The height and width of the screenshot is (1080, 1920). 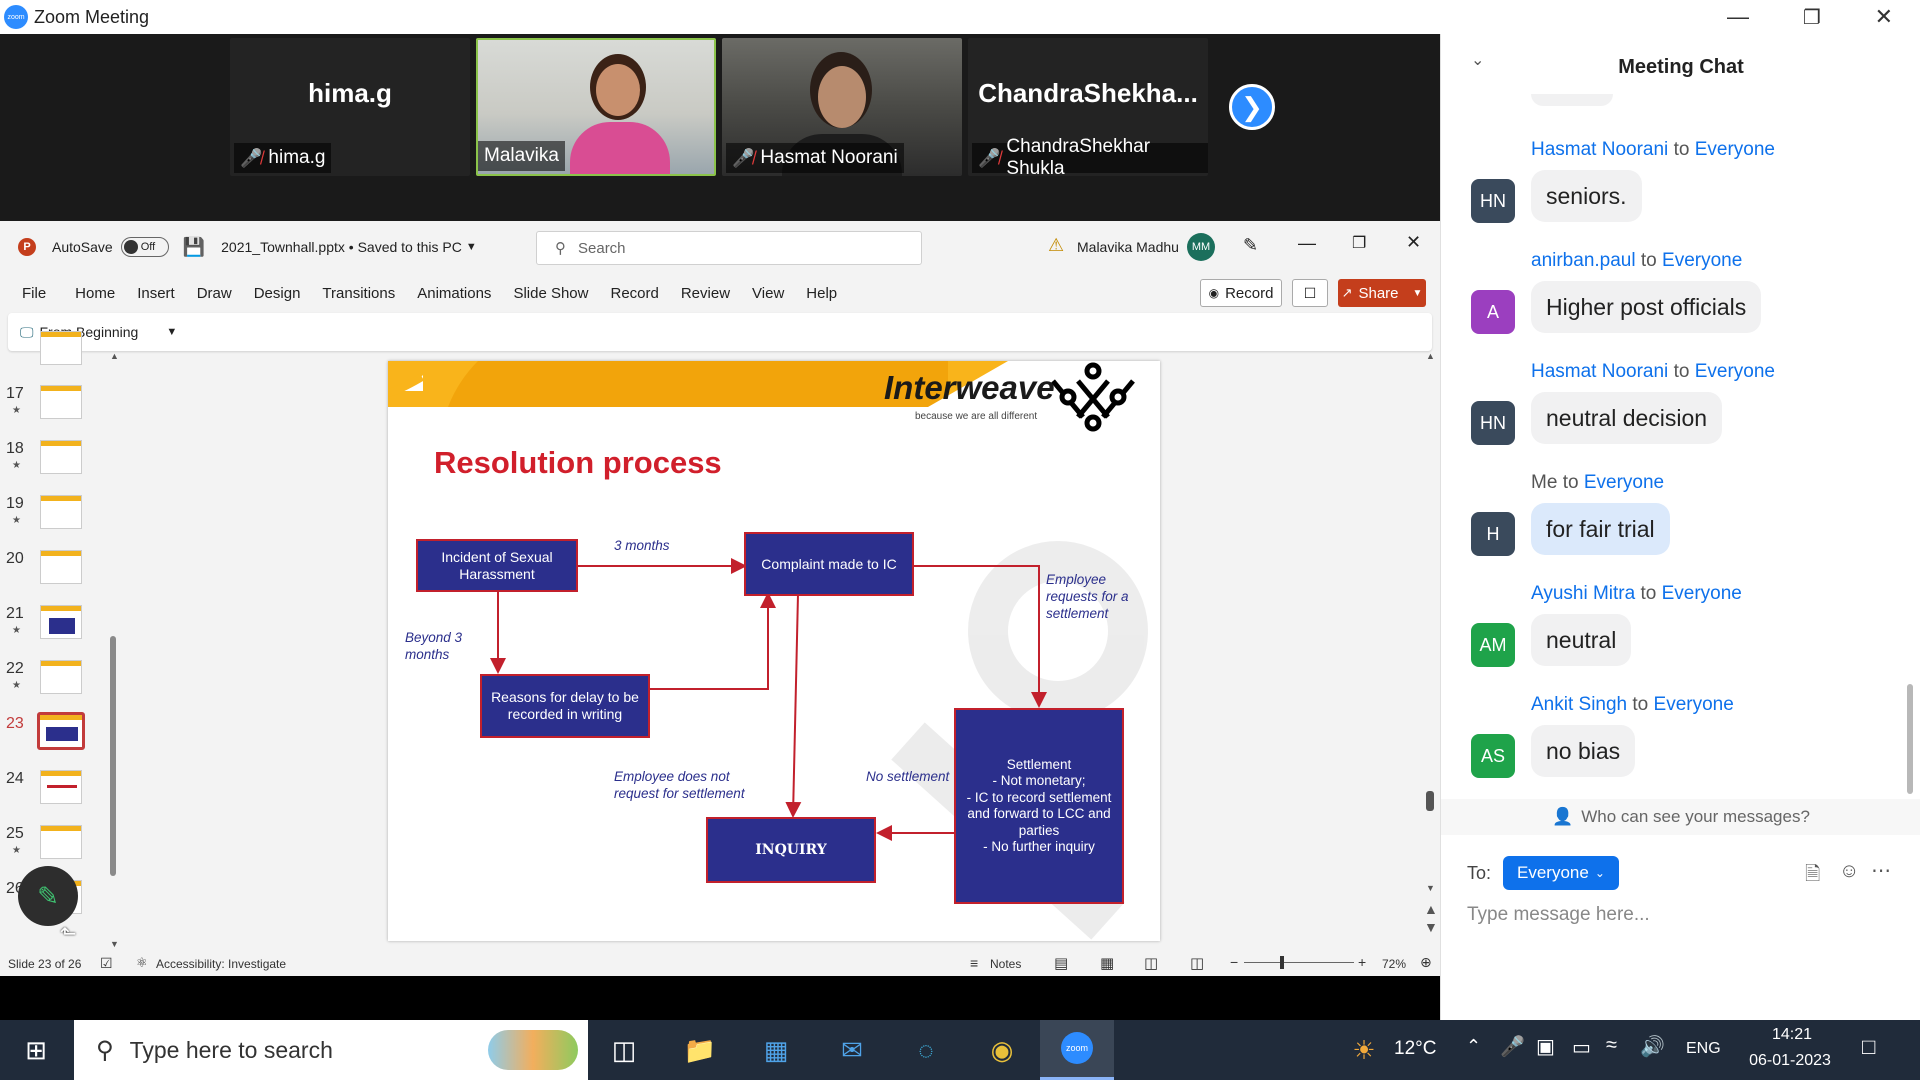 I want to click on menu-file: File, so click(x=34, y=293).